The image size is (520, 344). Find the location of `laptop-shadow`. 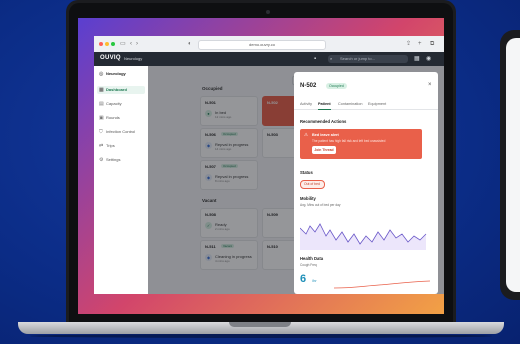

laptop-shadow is located at coordinates (261, 336).